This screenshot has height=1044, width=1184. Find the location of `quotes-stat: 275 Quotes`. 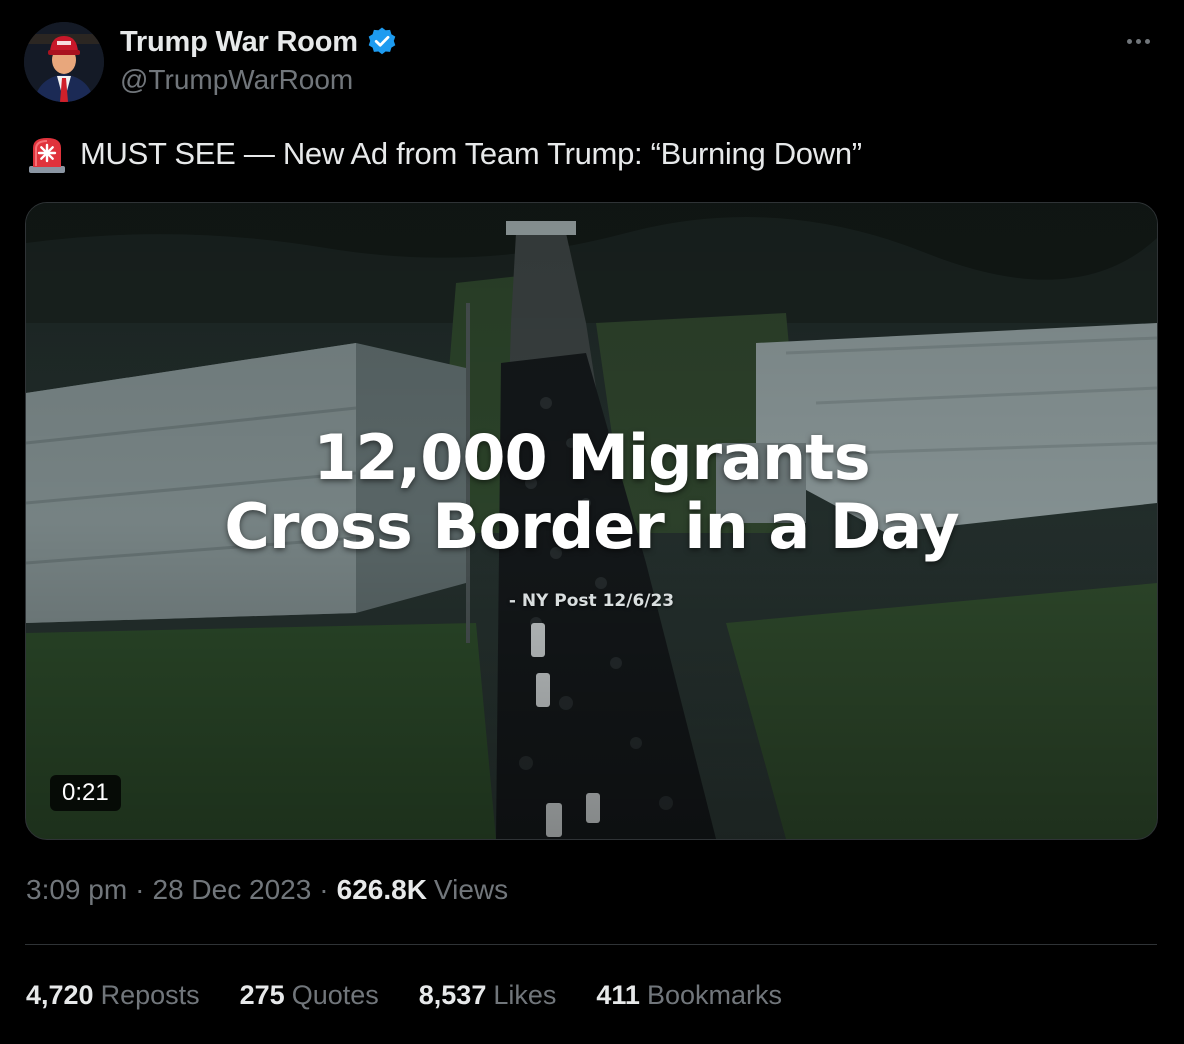

quotes-stat: 275 Quotes is located at coordinates (309, 995).